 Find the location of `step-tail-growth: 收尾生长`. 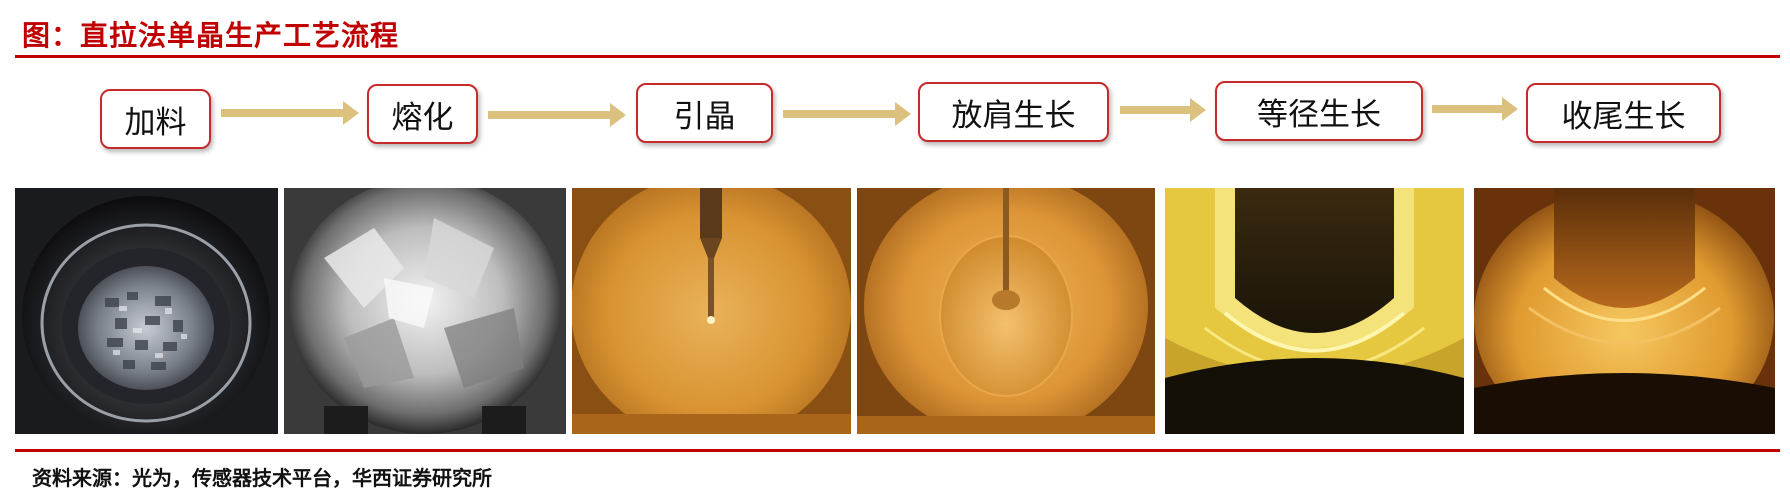

step-tail-growth: 收尾生长 is located at coordinates (1623, 113).